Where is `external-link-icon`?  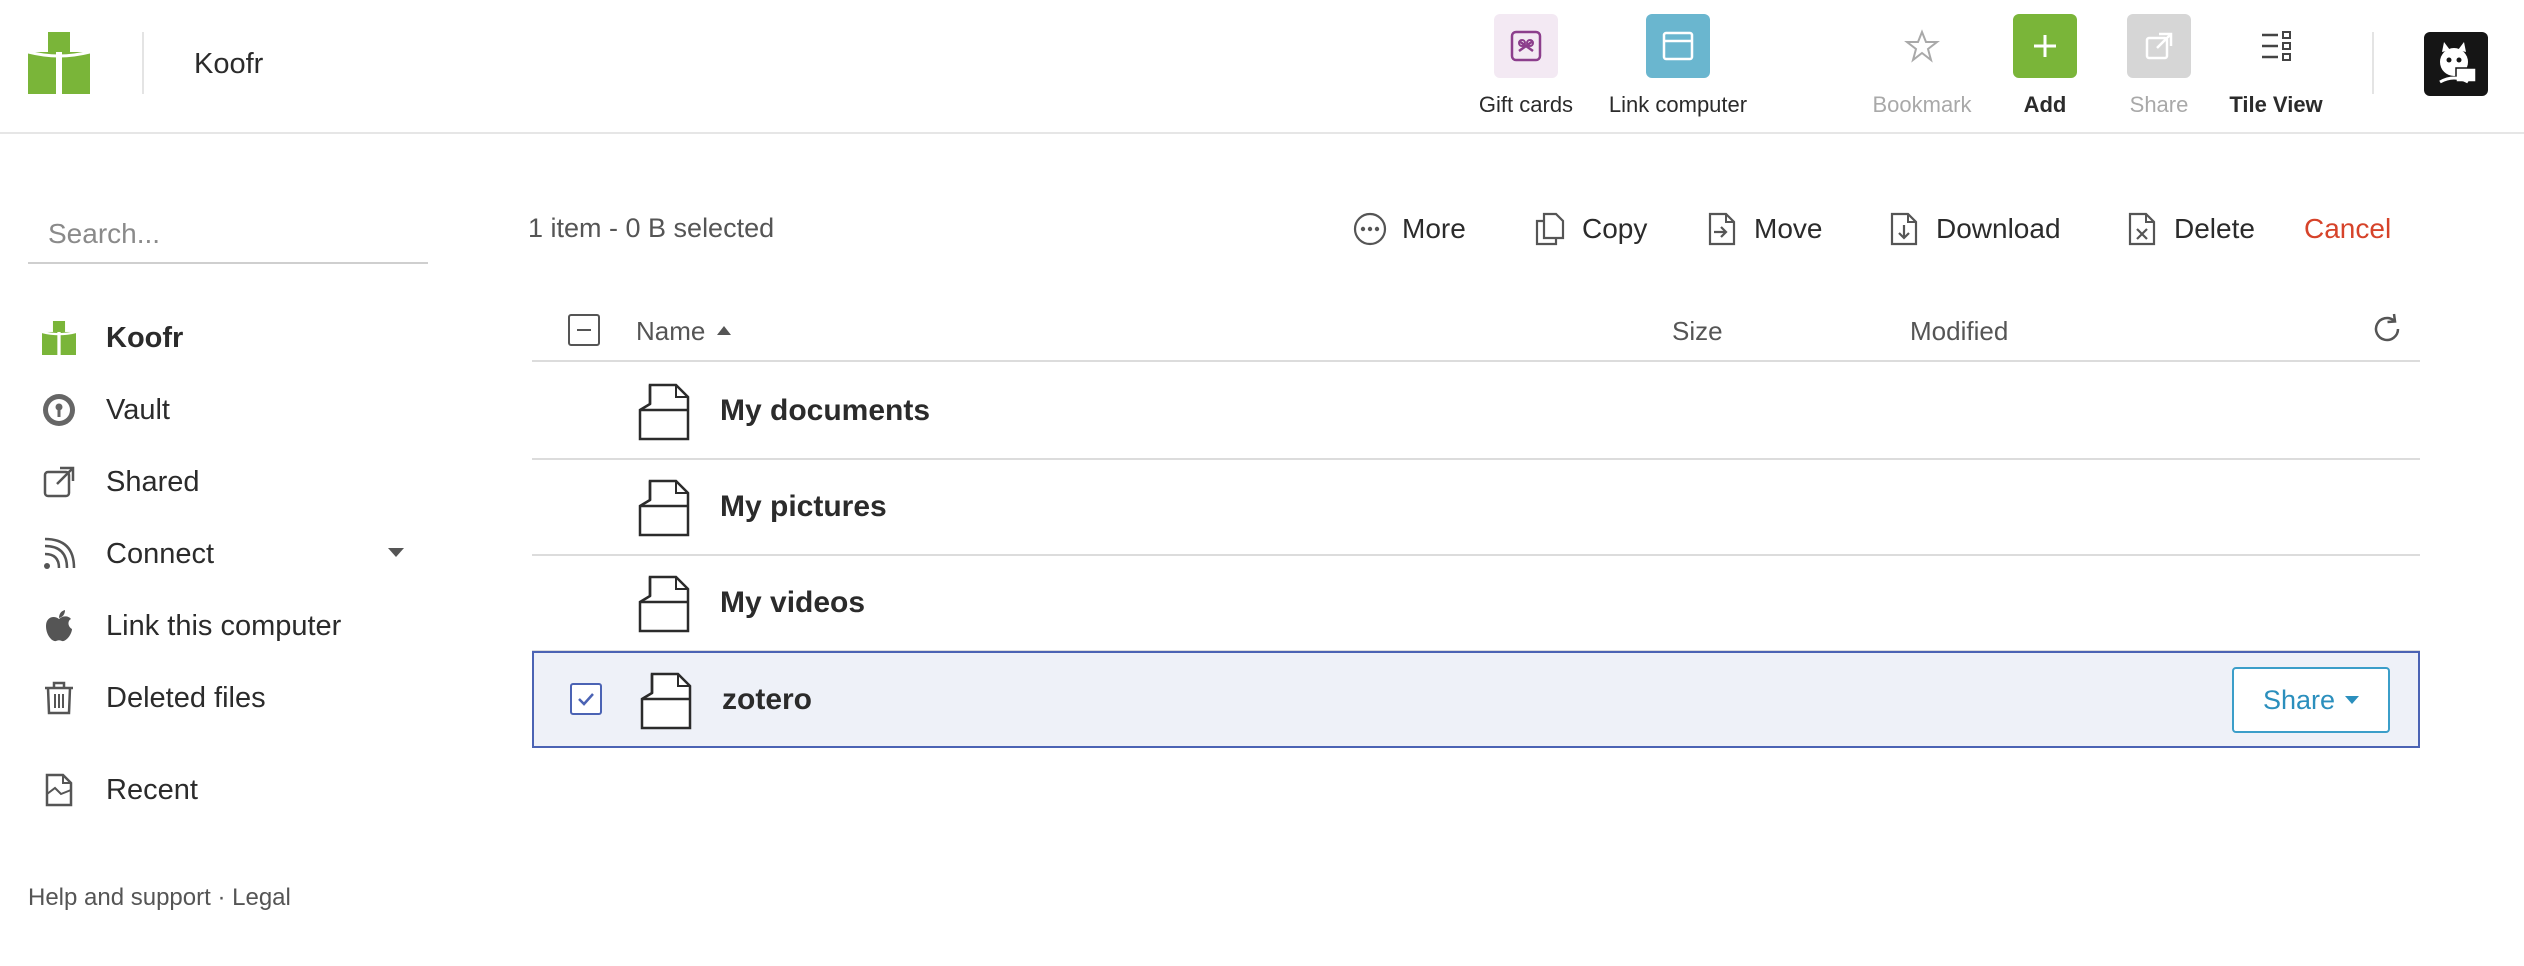 external-link-icon is located at coordinates (59, 482).